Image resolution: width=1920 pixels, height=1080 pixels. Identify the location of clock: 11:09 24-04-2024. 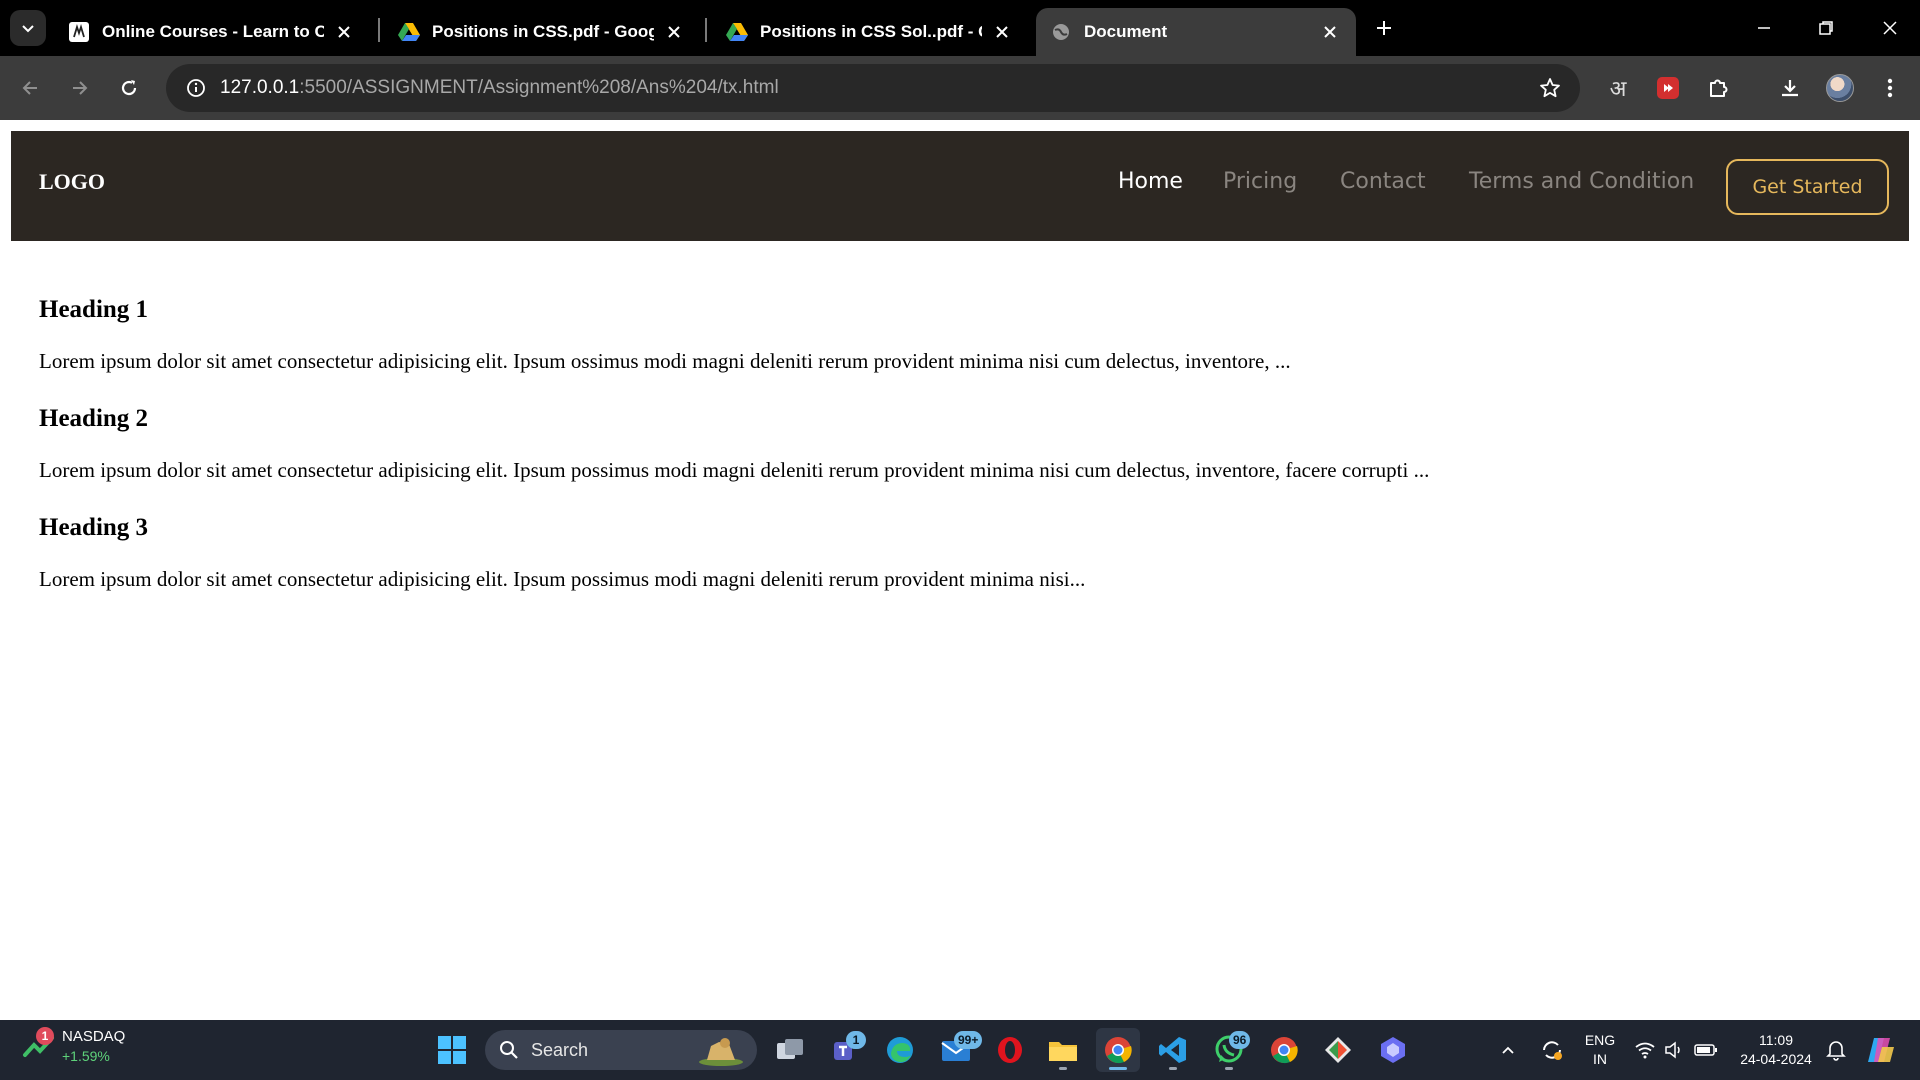
(1776, 1050).